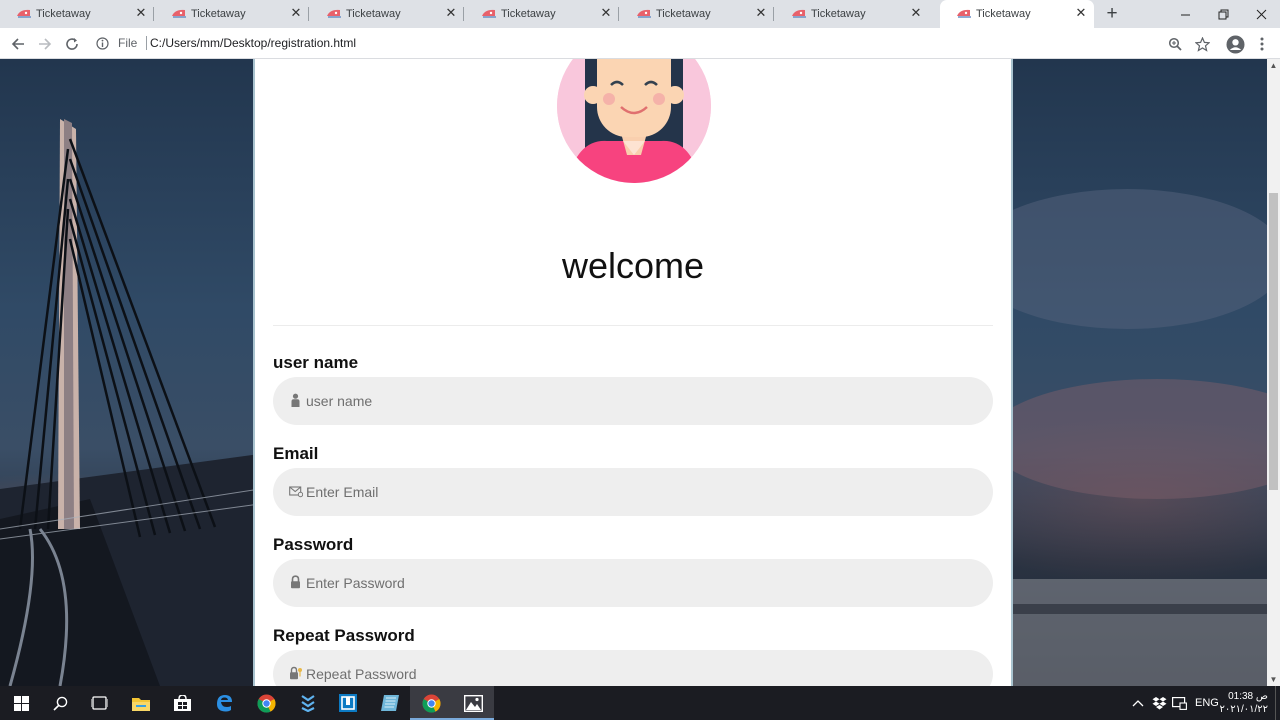 This screenshot has width=1280, height=720. I want to click on address-separator, so click(147, 43).